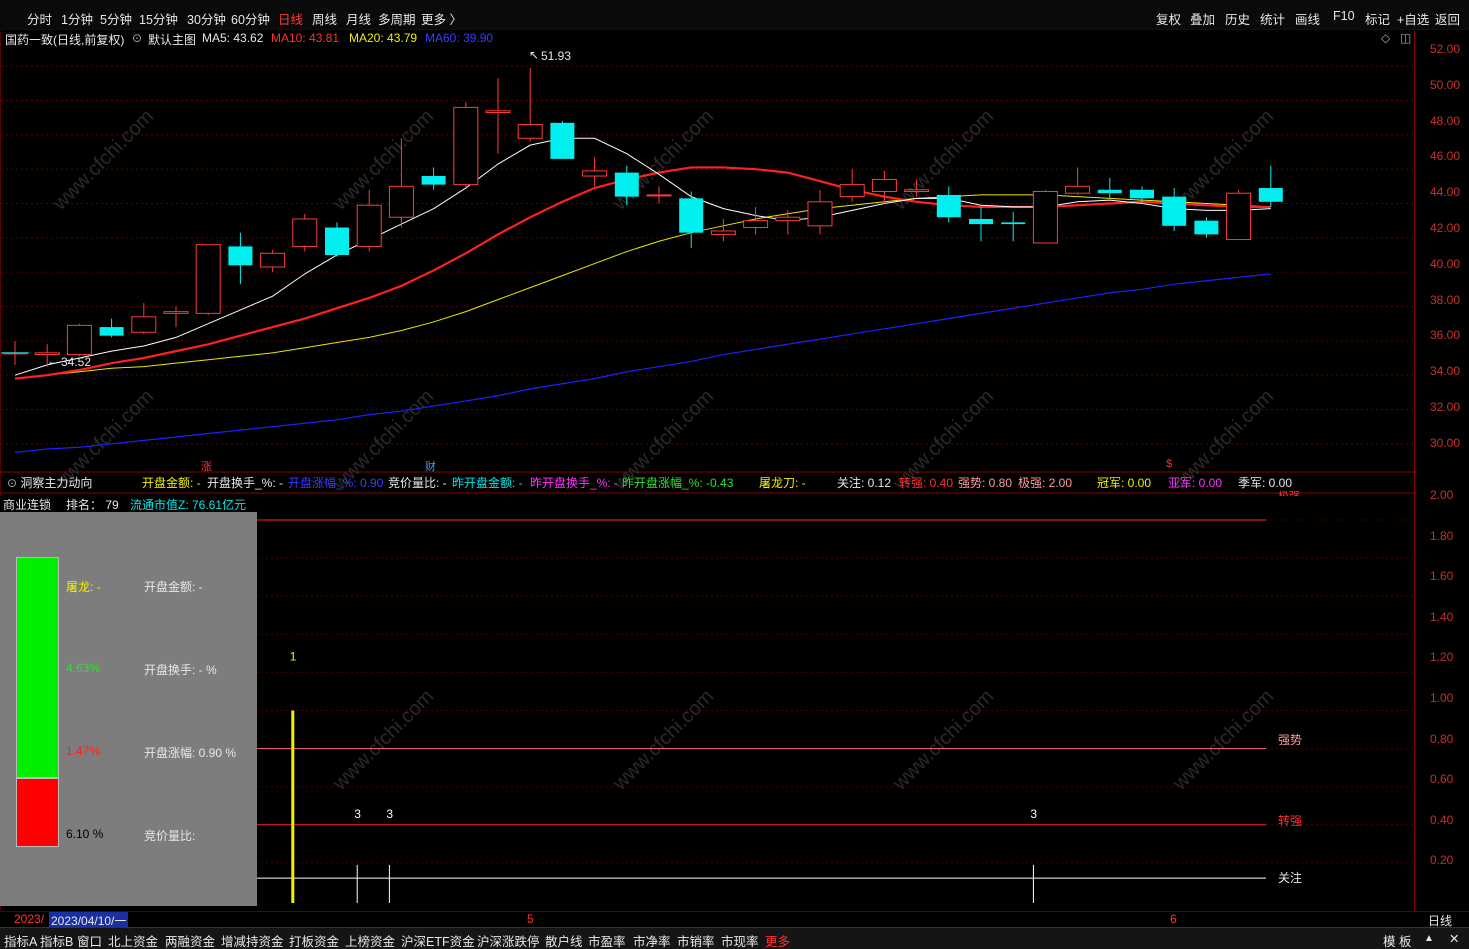 This screenshot has width=1469, height=949. Describe the element at coordinates (20, 940) in the screenshot. I see `indicator-tab-0: 指标A` at that location.